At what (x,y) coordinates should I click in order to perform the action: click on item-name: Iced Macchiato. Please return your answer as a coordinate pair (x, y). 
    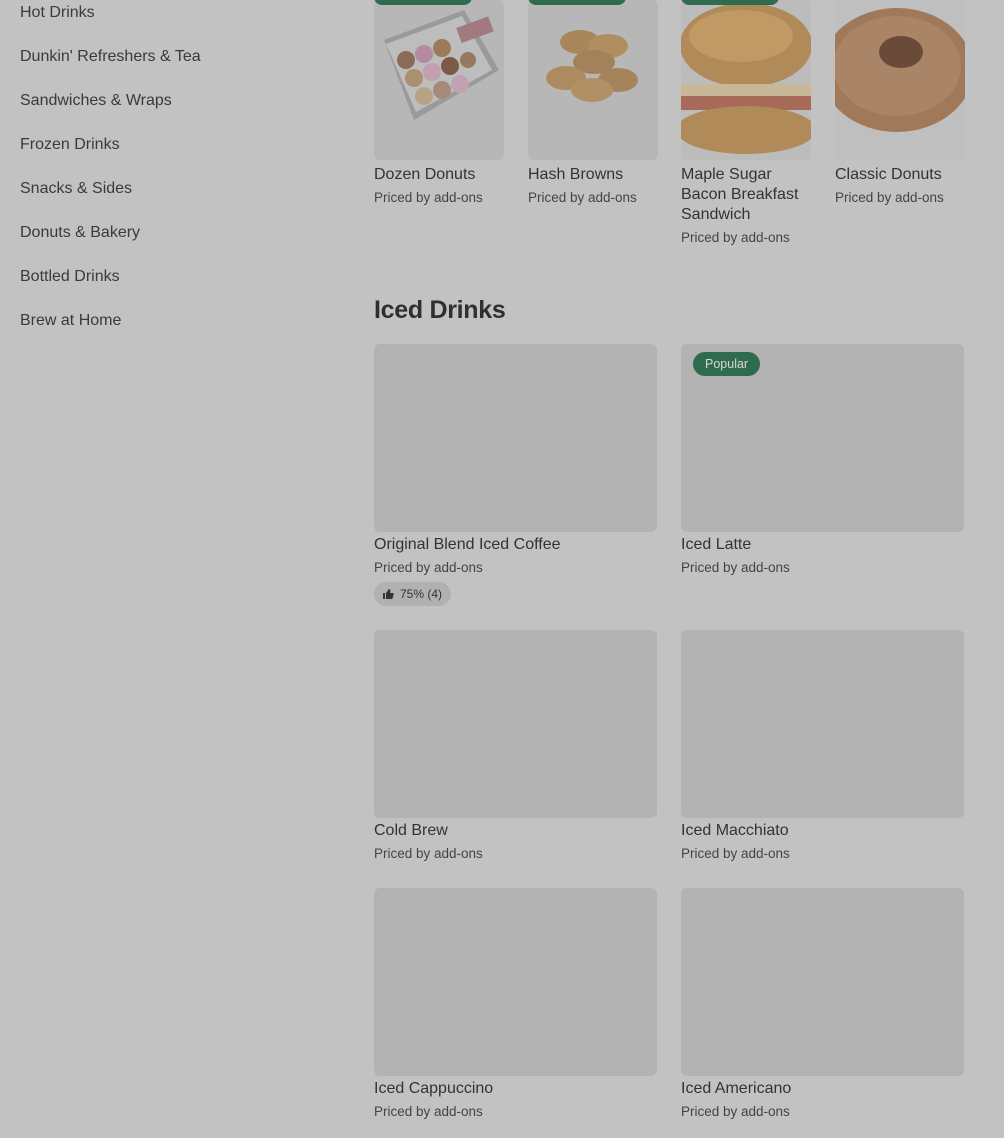
    Looking at the image, I should click on (735, 830).